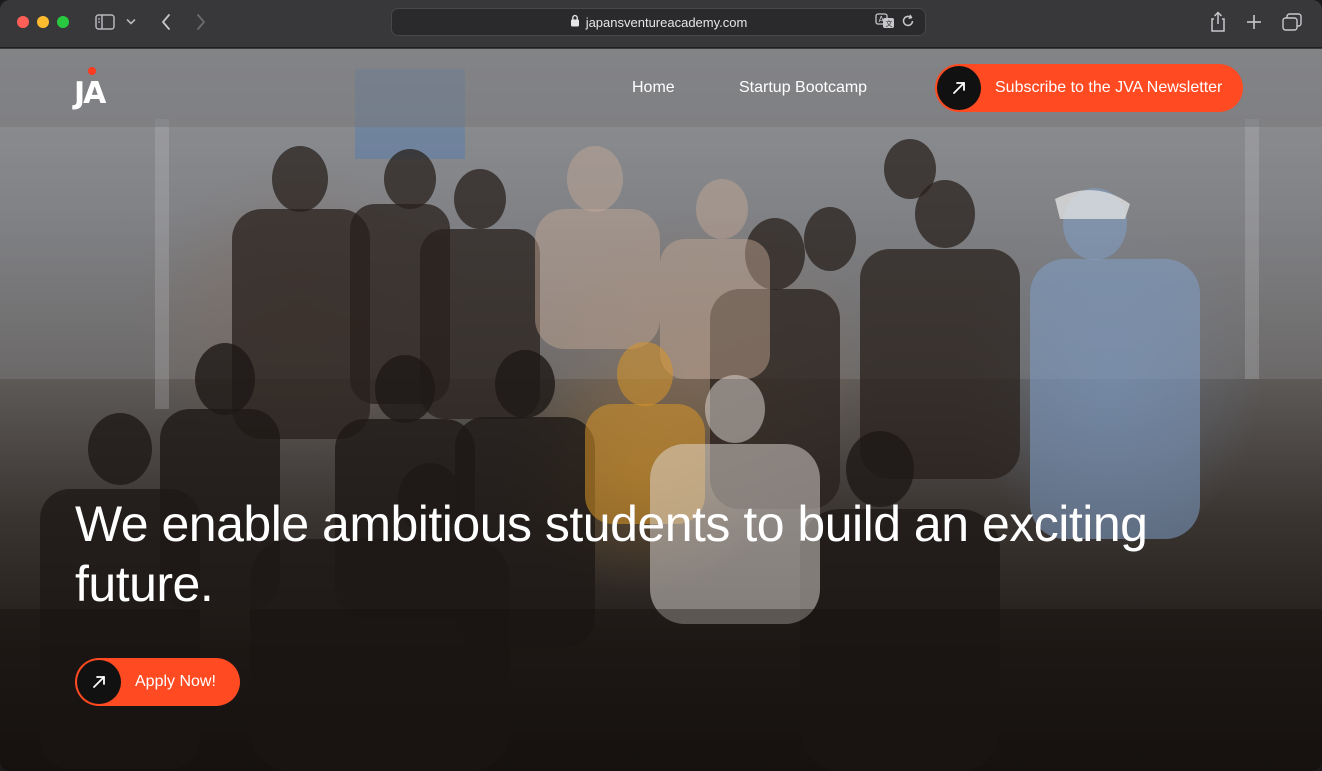 This screenshot has height=771, width=1322. I want to click on jva-logo: JA, so click(100, 88).